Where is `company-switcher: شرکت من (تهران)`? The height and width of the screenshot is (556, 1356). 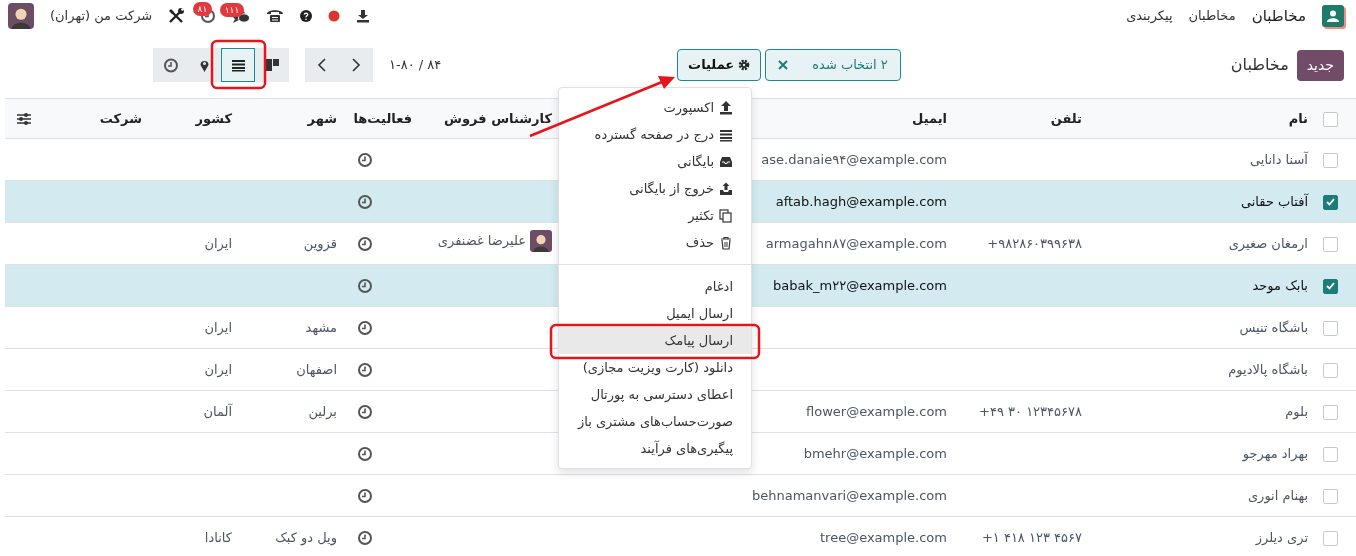 company-switcher: شرکت من (تهران) is located at coordinates (101, 16).